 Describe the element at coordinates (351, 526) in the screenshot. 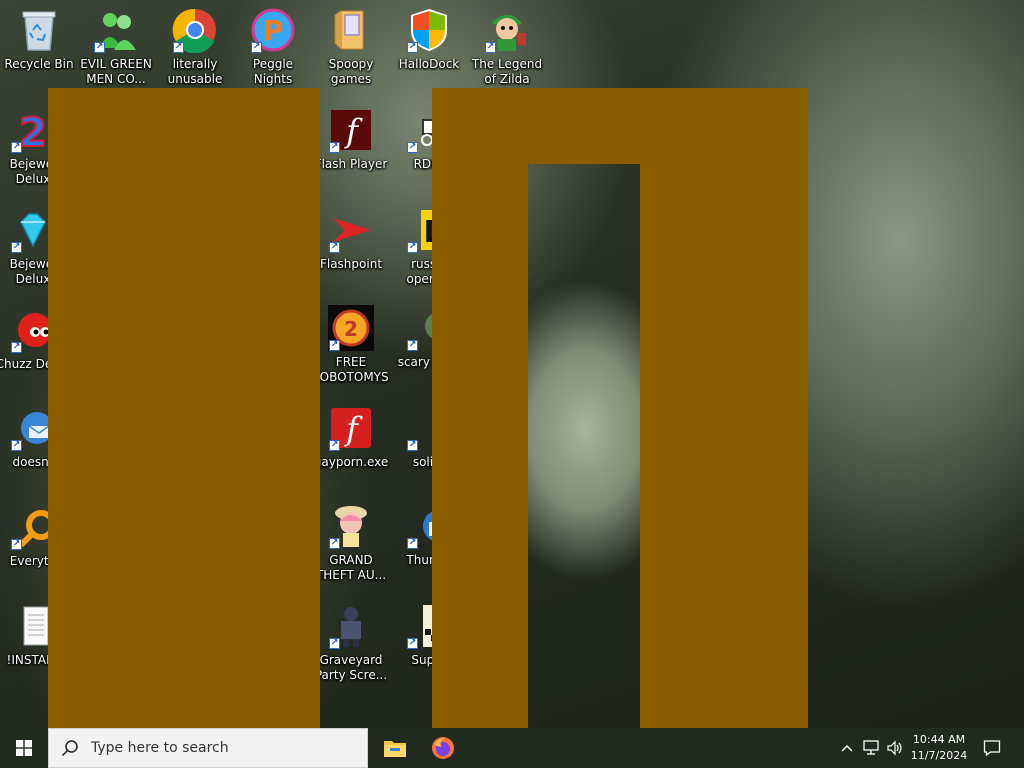

I see `anime-girl-icon: ↗` at that location.